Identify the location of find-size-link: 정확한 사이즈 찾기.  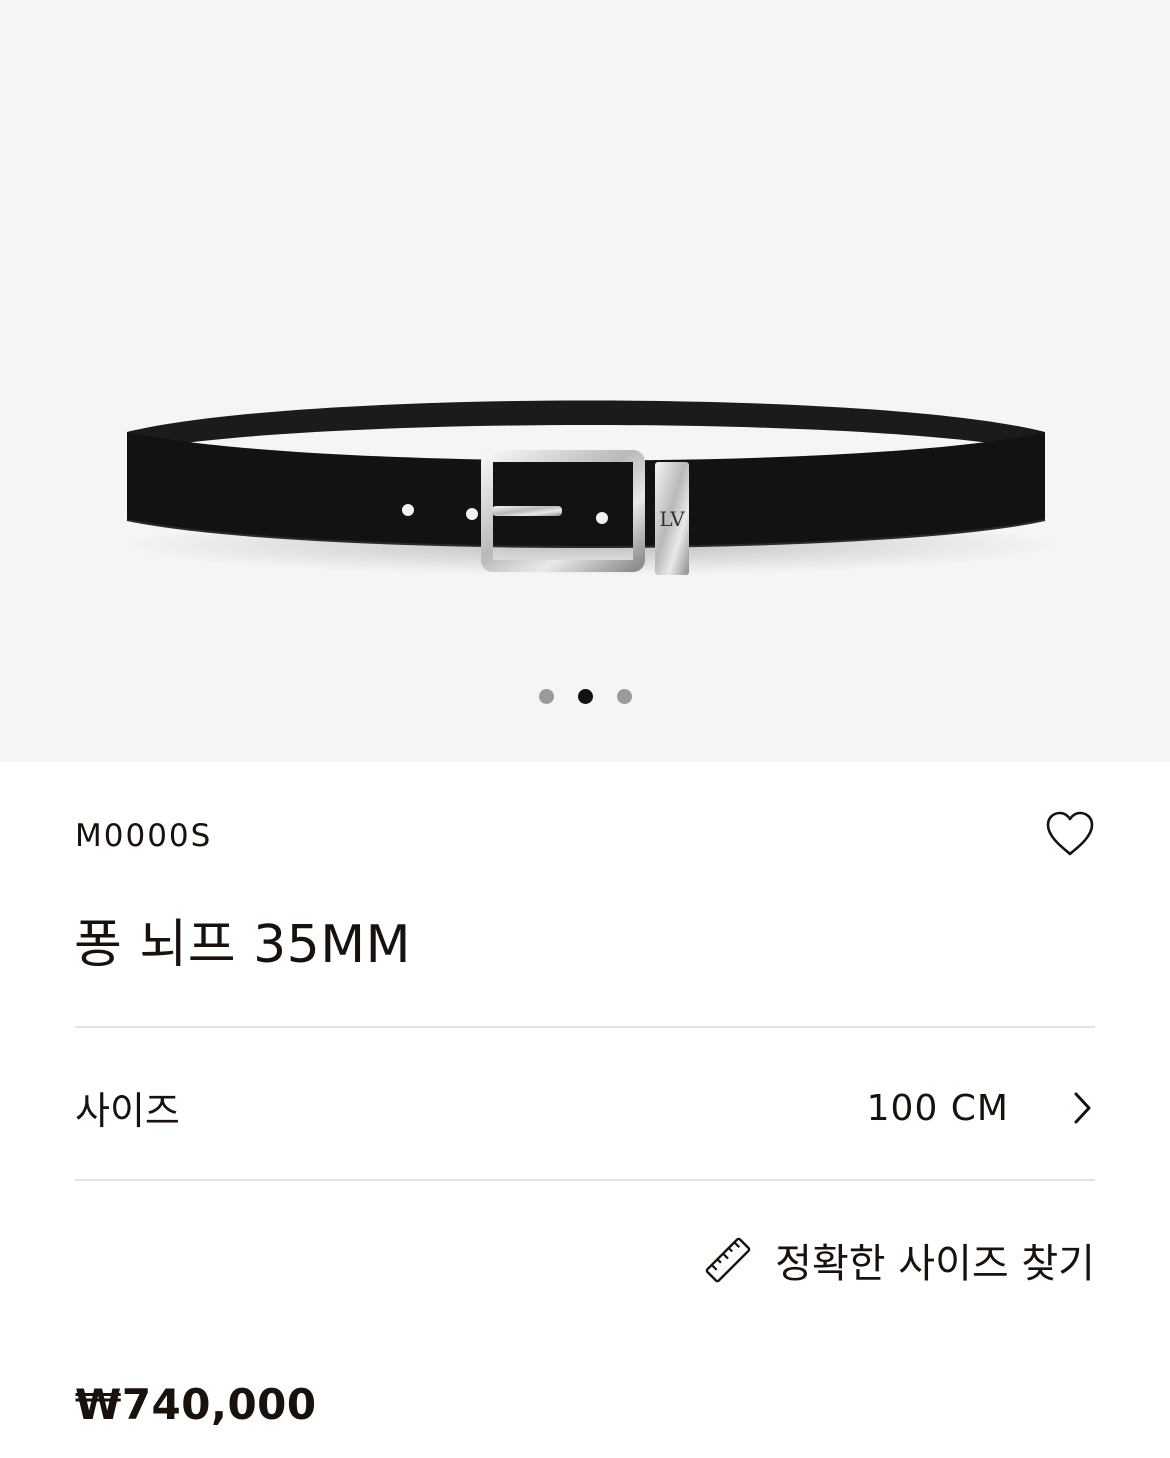
(899, 1260).